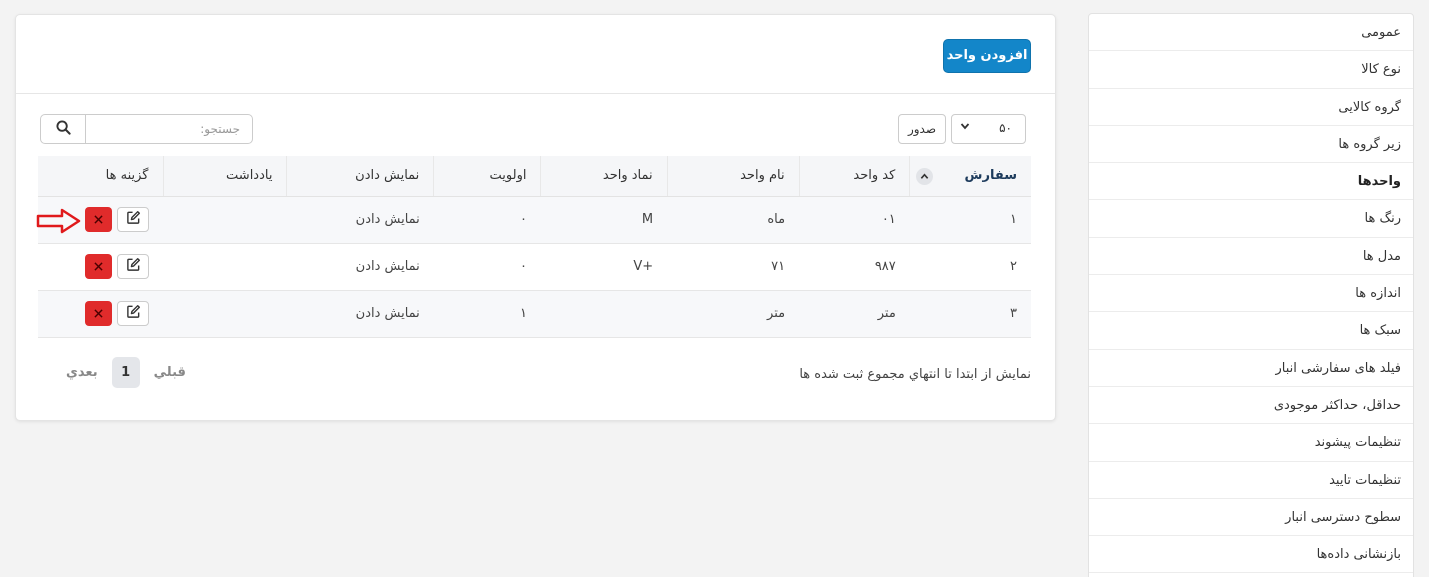 The image size is (1429, 577). I want to click on table-row: ۳ متر متر ۱ نمایش دادن, so click(534, 314).